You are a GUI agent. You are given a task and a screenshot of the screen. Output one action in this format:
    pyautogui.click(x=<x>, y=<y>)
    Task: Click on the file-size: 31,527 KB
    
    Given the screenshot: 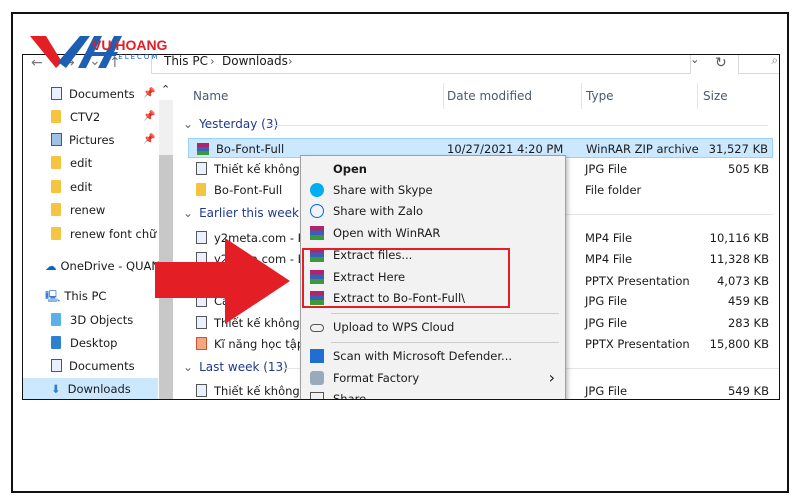 What is the action you would take?
    pyautogui.click(x=738, y=149)
    